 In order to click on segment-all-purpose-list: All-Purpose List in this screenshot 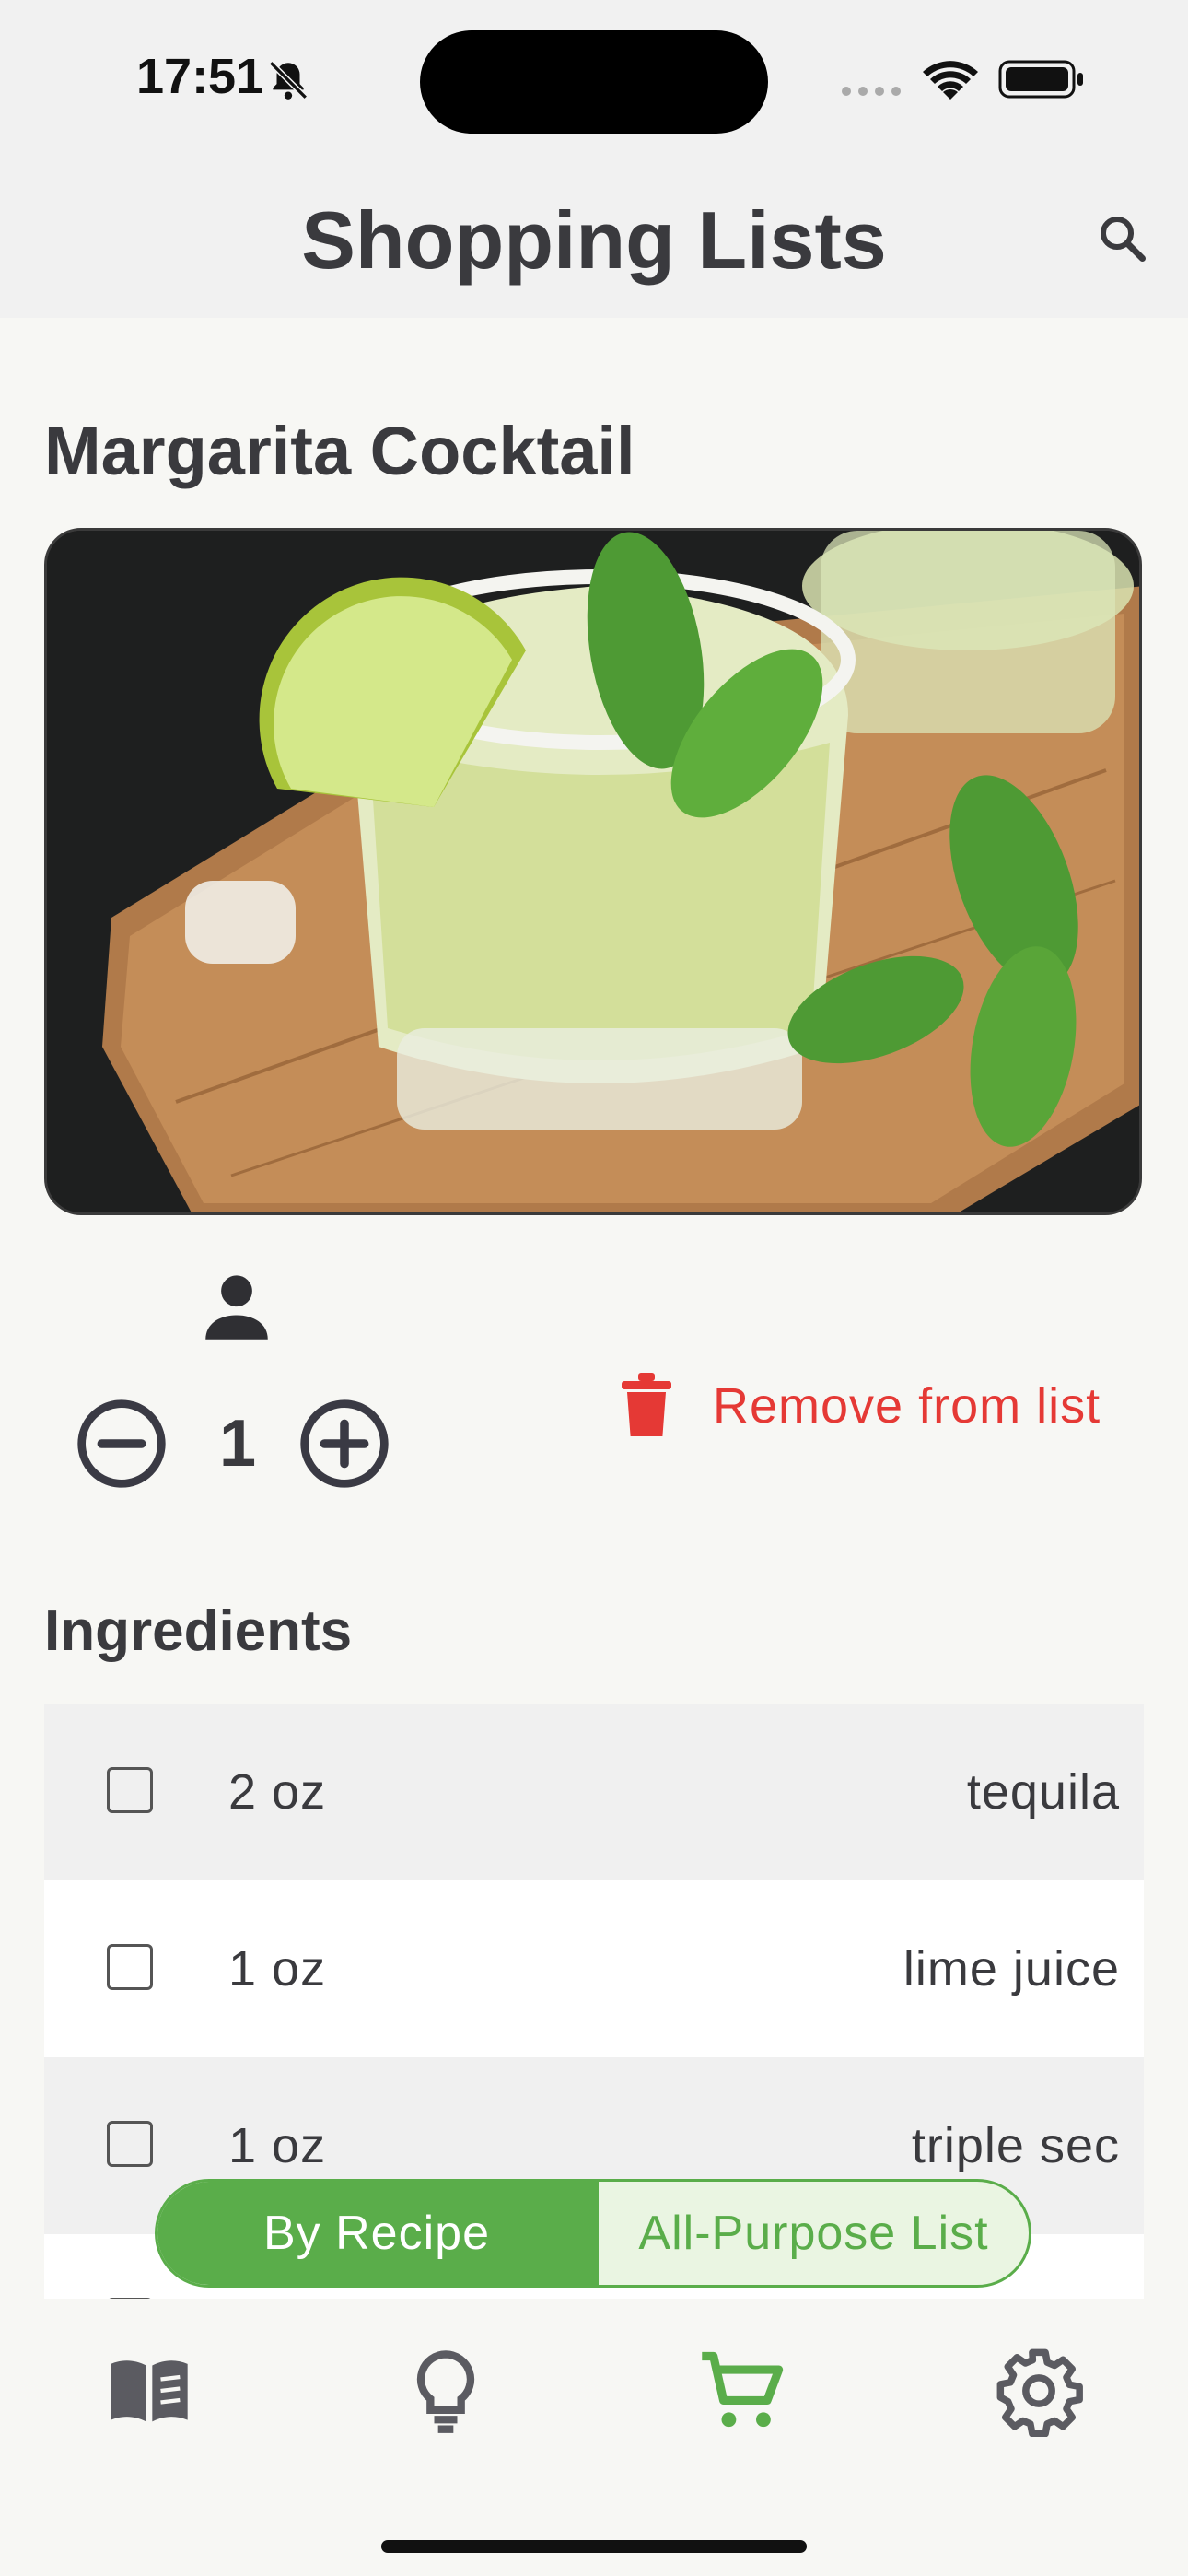, I will do `click(812, 2233)`.